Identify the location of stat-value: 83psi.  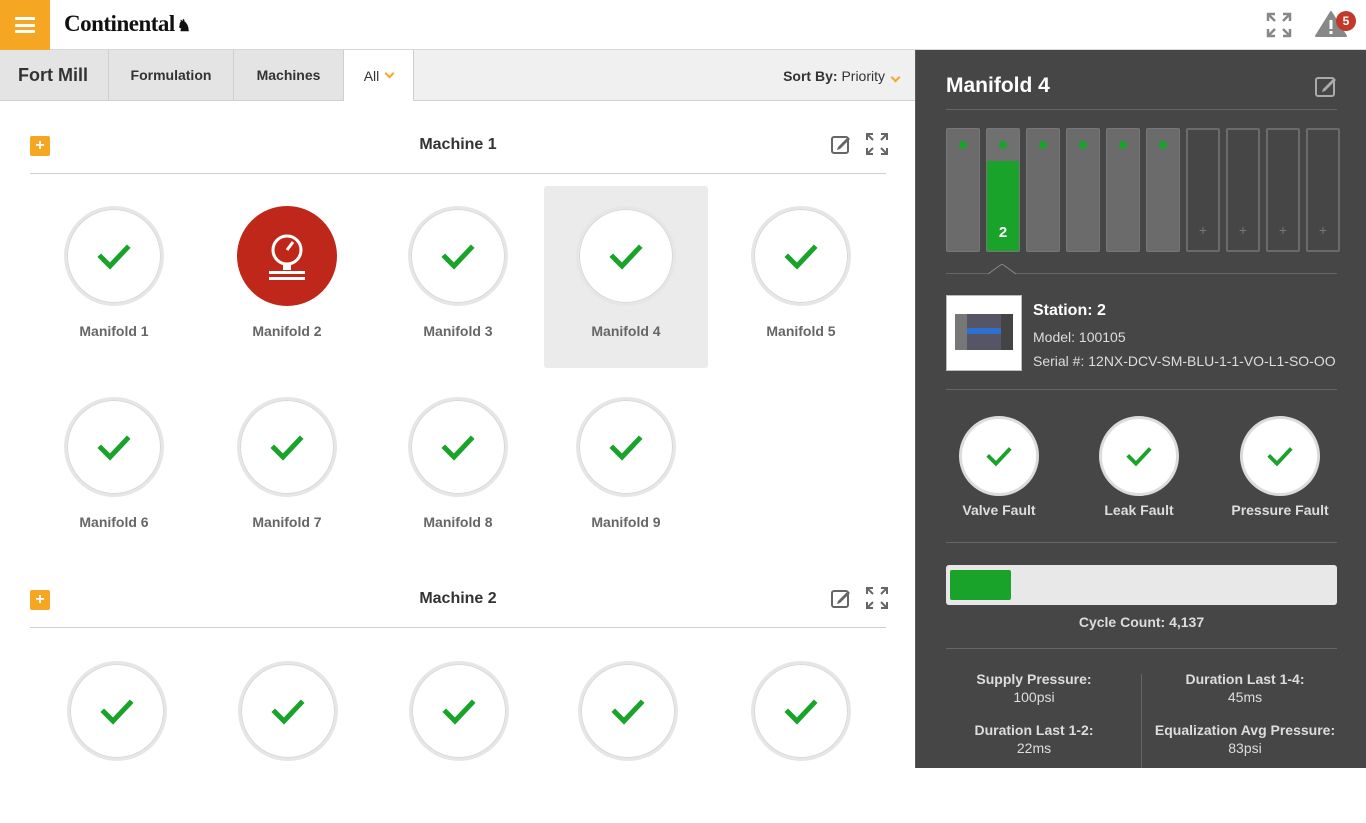
(1245, 748).